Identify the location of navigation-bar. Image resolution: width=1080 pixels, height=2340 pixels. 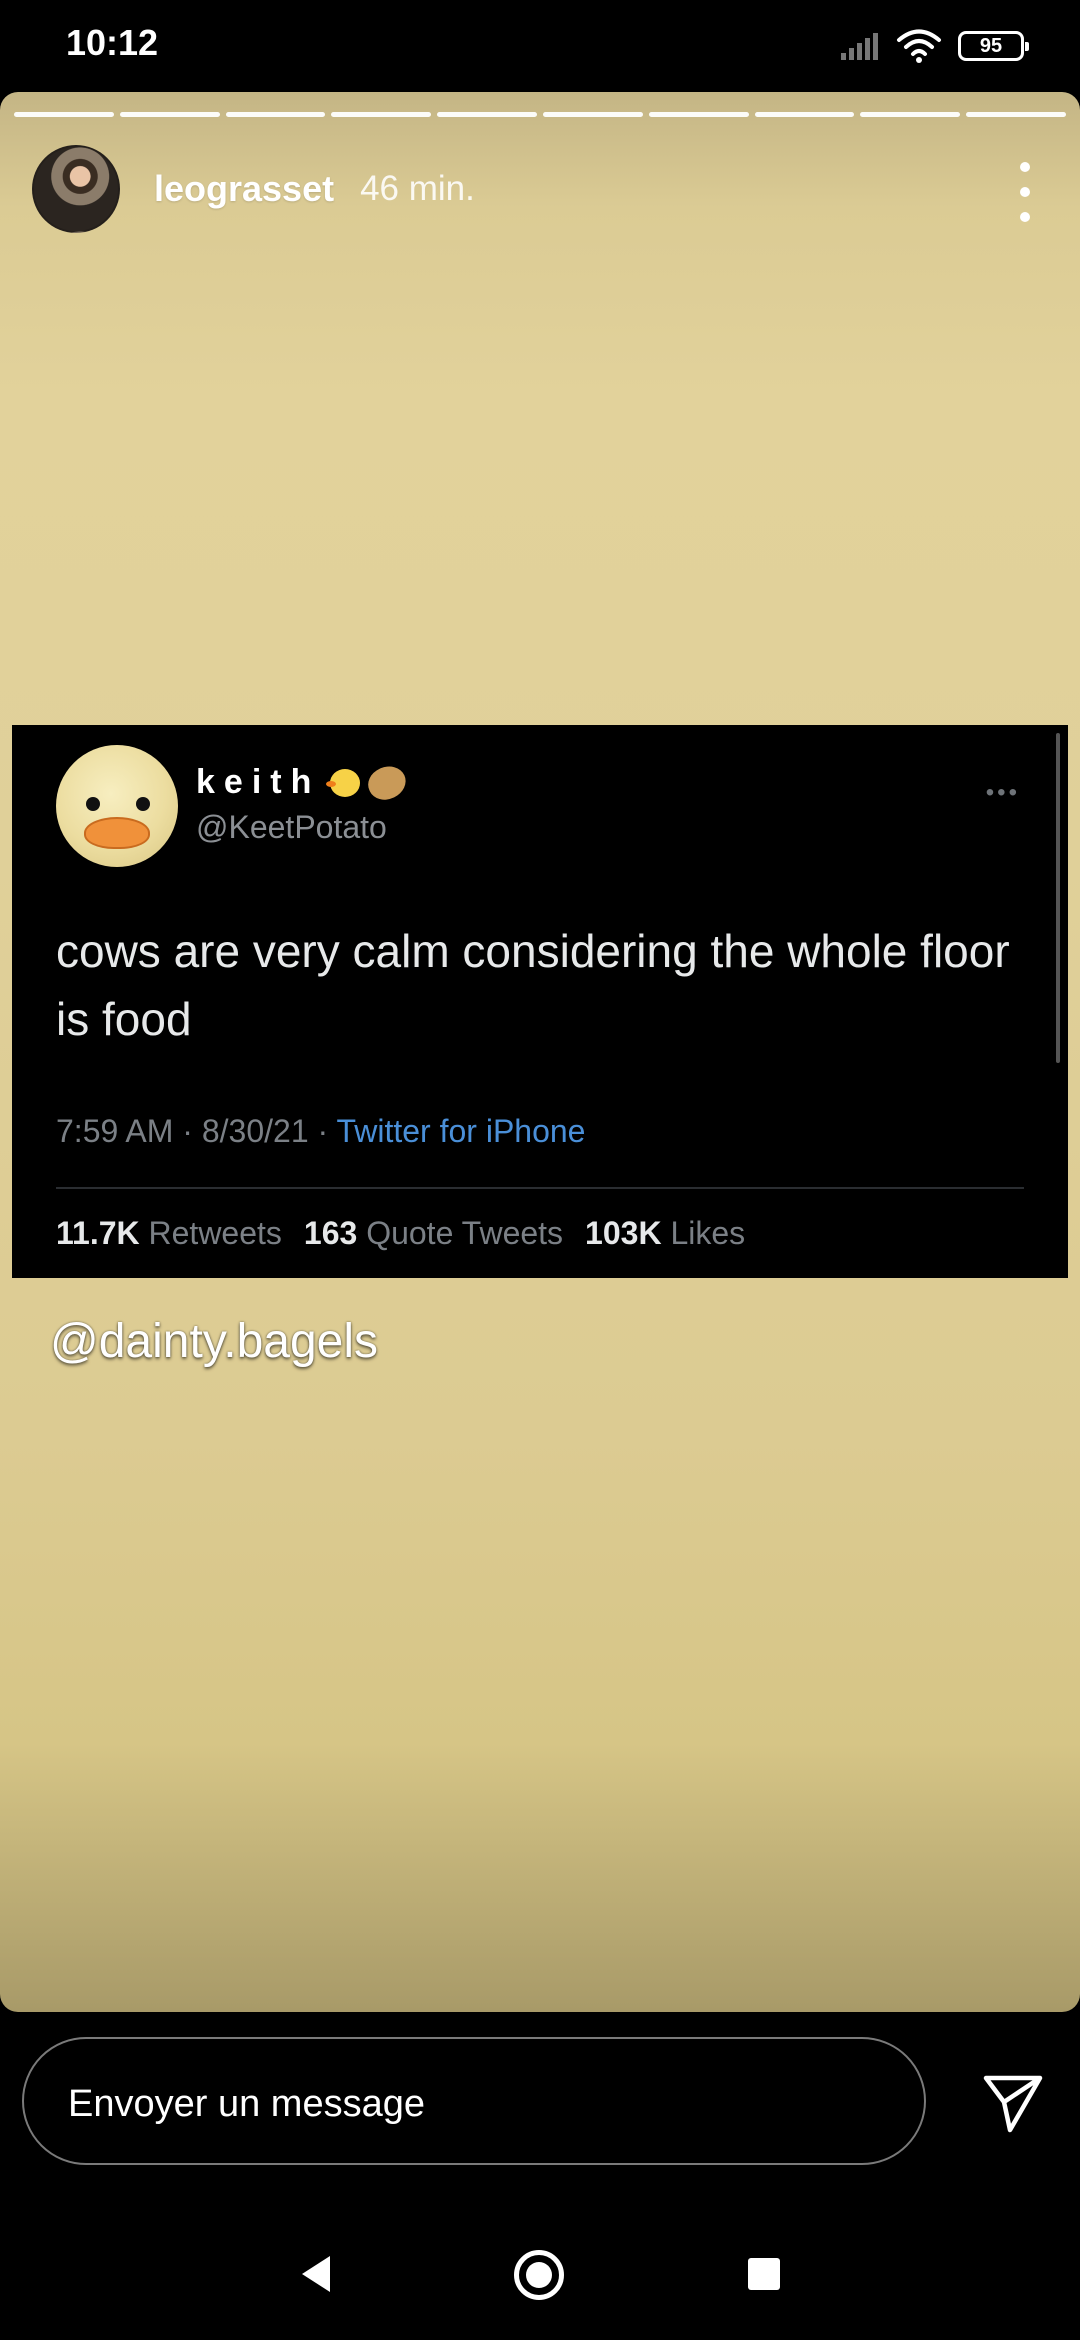
(540, 2280).